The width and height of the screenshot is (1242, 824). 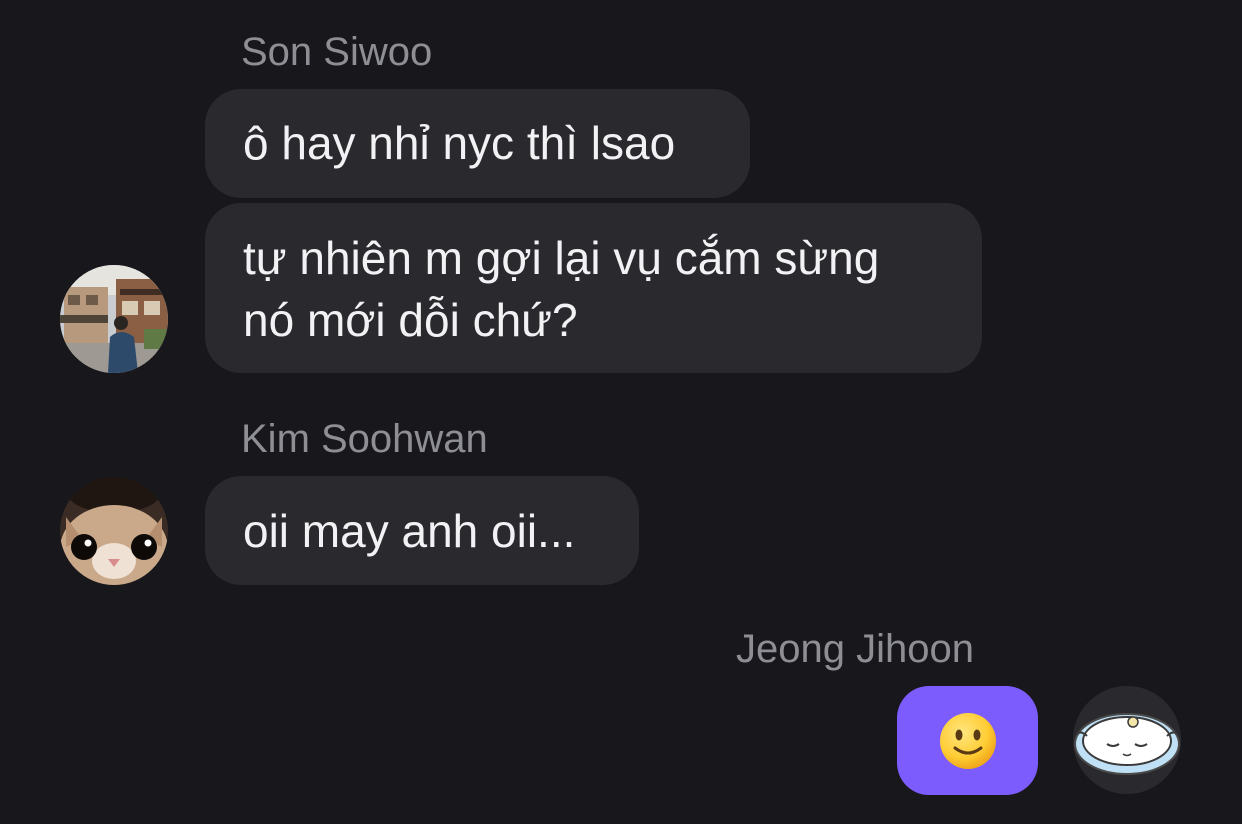 I want to click on avatar-son-siwoo, so click(x=114, y=319).